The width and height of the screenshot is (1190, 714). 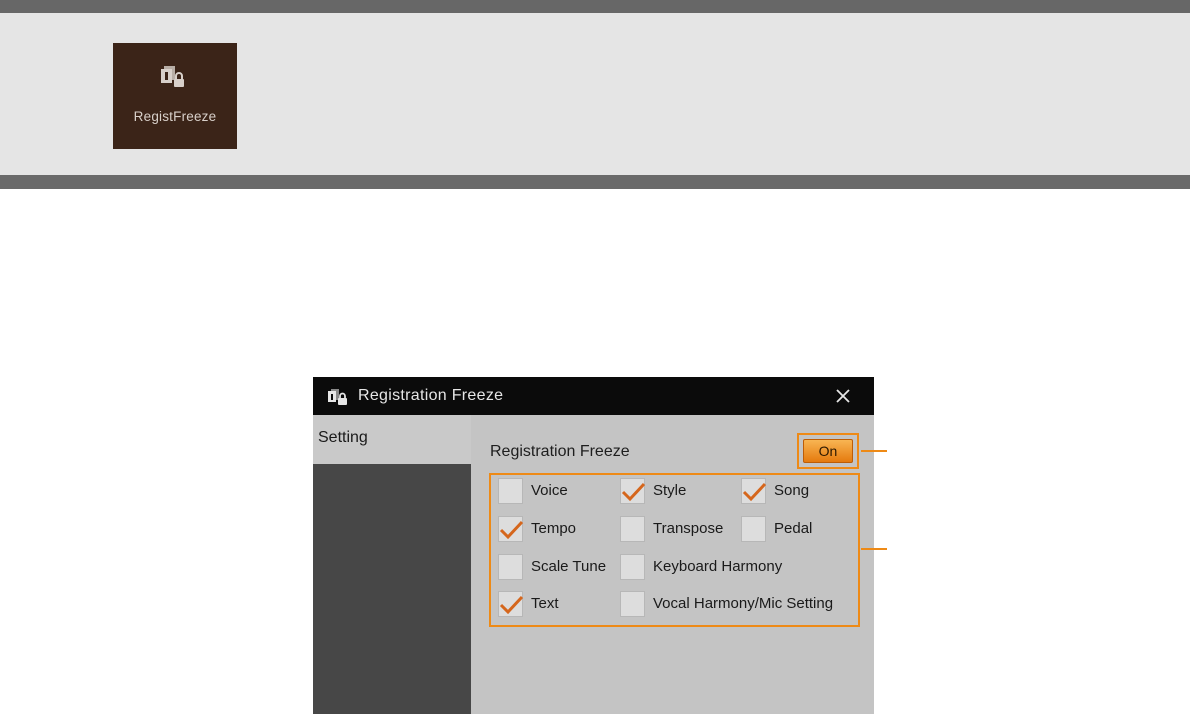 What do you see at coordinates (874, 549) in the screenshot?
I see `callout-line-checkboxes` at bounding box center [874, 549].